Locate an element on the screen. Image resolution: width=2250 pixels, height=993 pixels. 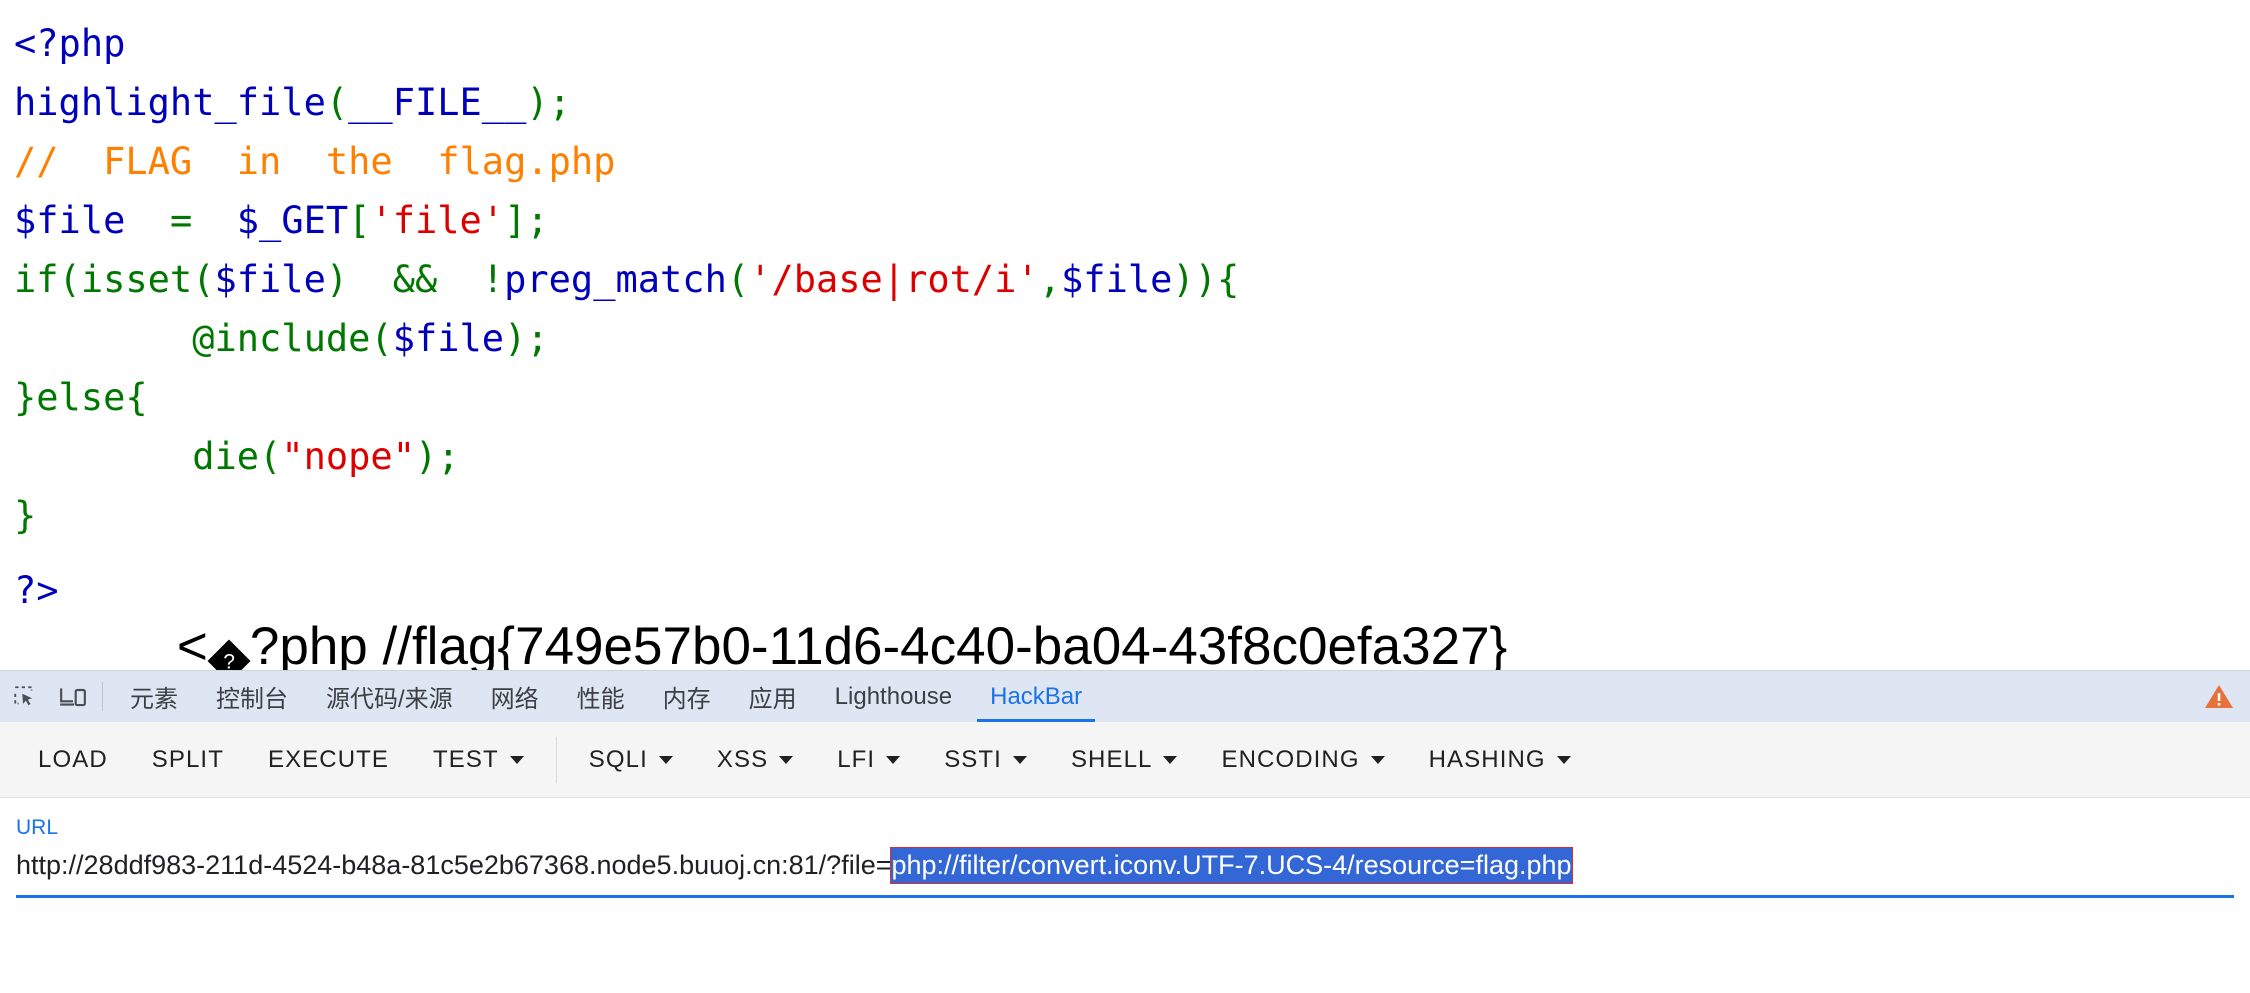
code-token: = is located at coordinates (181, 220).